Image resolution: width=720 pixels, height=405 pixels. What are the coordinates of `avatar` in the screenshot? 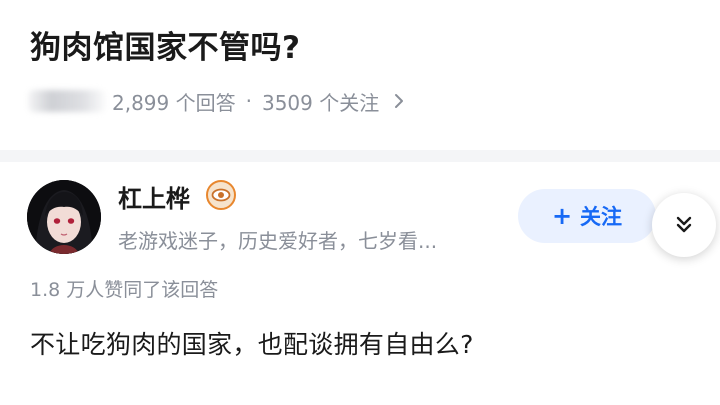 It's located at (64, 217).